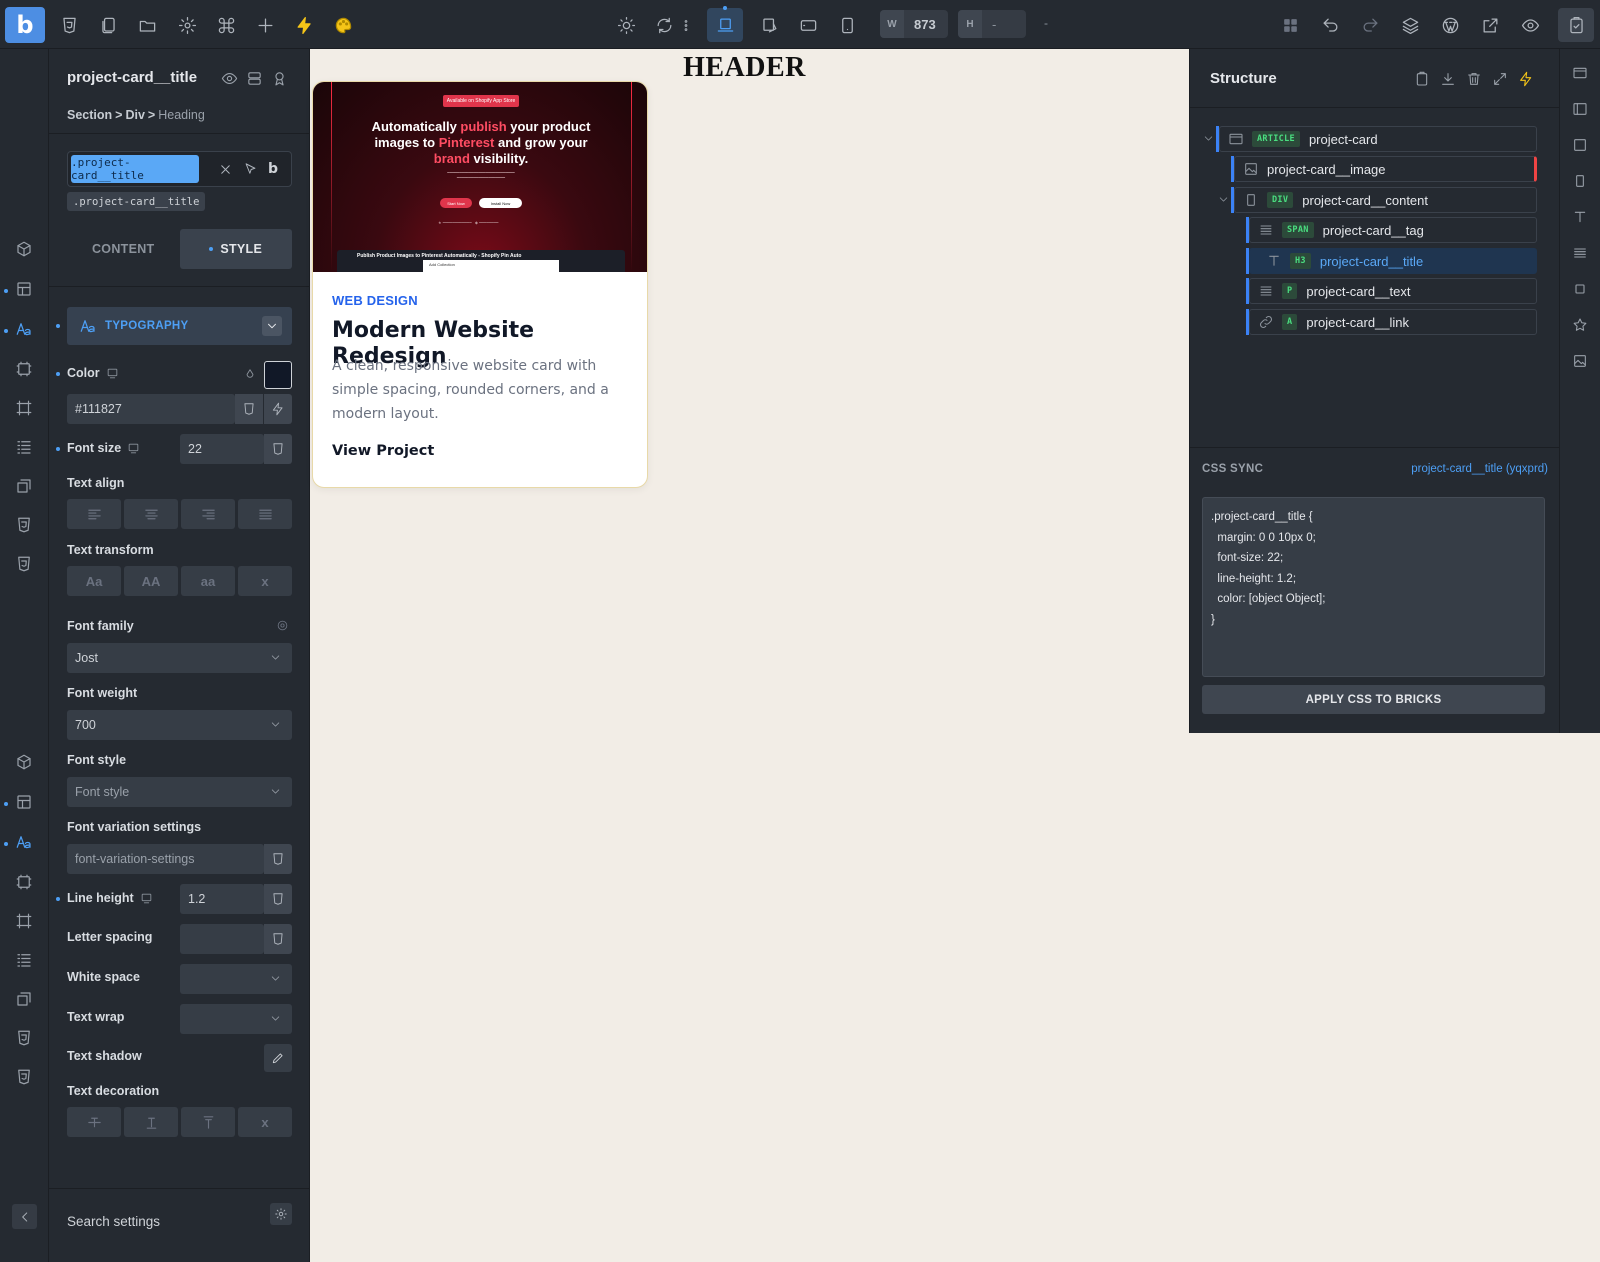 The height and width of the screenshot is (1262, 1600). I want to click on font-weight-select: 700, so click(179, 725).